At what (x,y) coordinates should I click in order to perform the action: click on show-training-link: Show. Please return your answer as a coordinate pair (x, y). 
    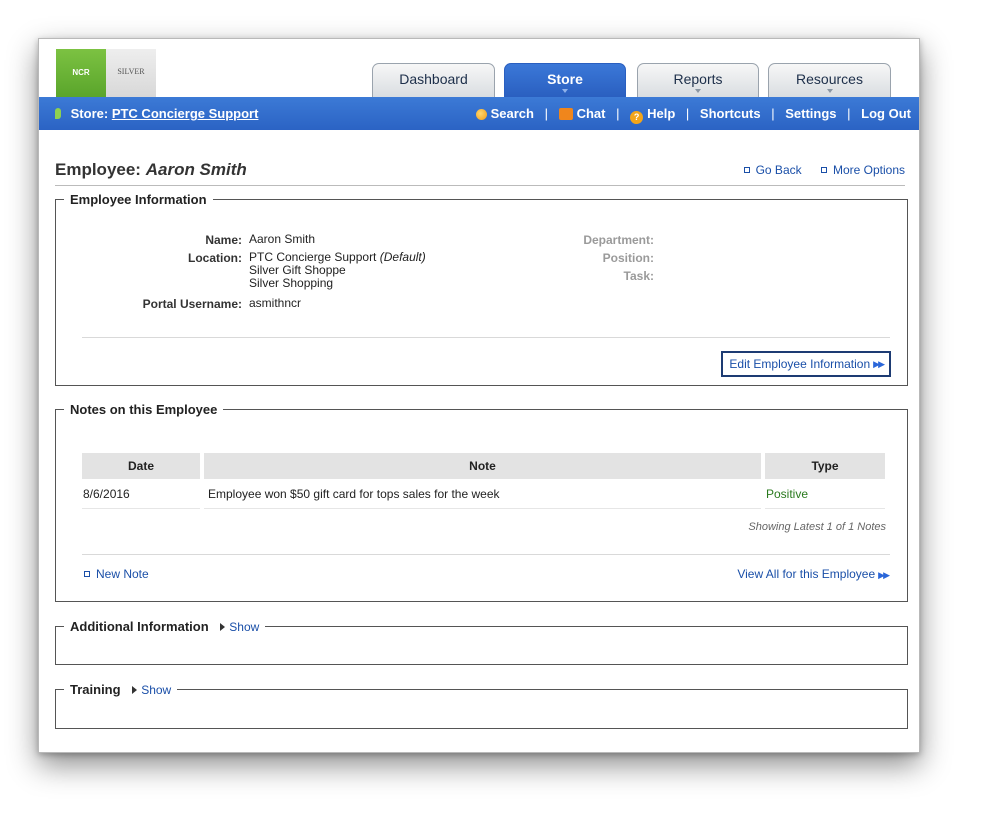
    Looking at the image, I should click on (156, 690).